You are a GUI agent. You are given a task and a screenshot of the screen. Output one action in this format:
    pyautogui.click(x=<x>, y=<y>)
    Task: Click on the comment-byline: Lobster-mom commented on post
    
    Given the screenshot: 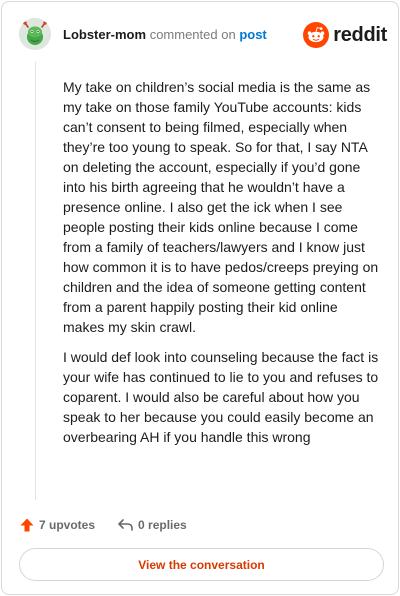 What is the action you would take?
    pyautogui.click(x=165, y=35)
    